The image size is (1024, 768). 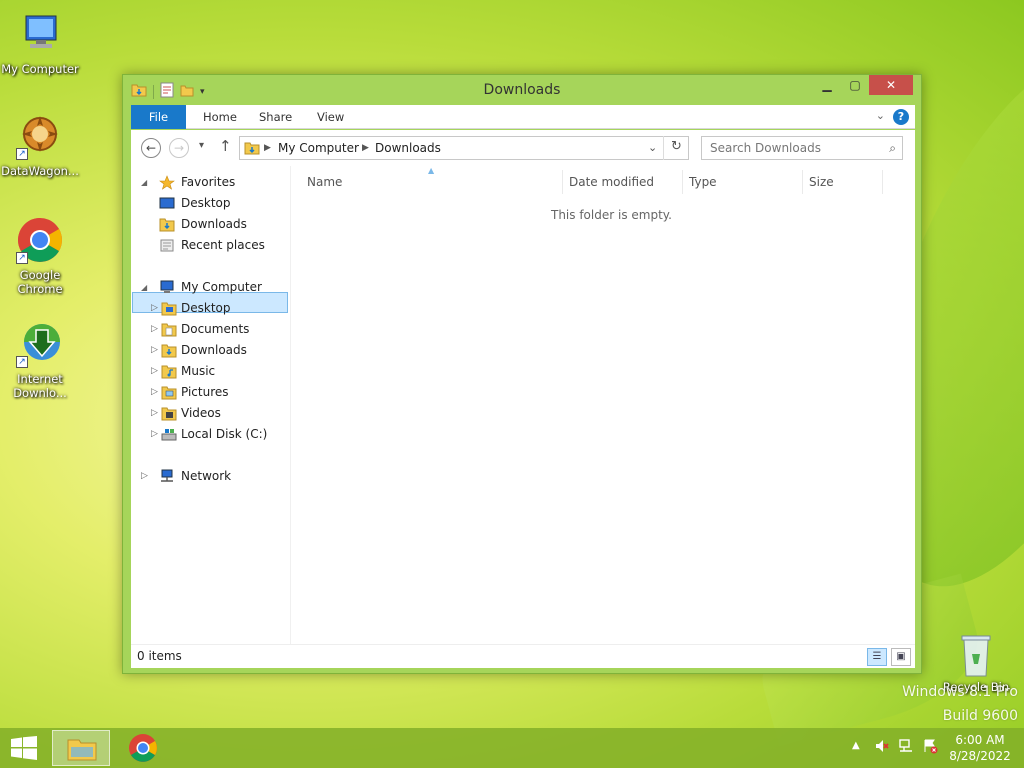 I want to click on sort-indicator-icon: ▲, so click(x=431, y=170).